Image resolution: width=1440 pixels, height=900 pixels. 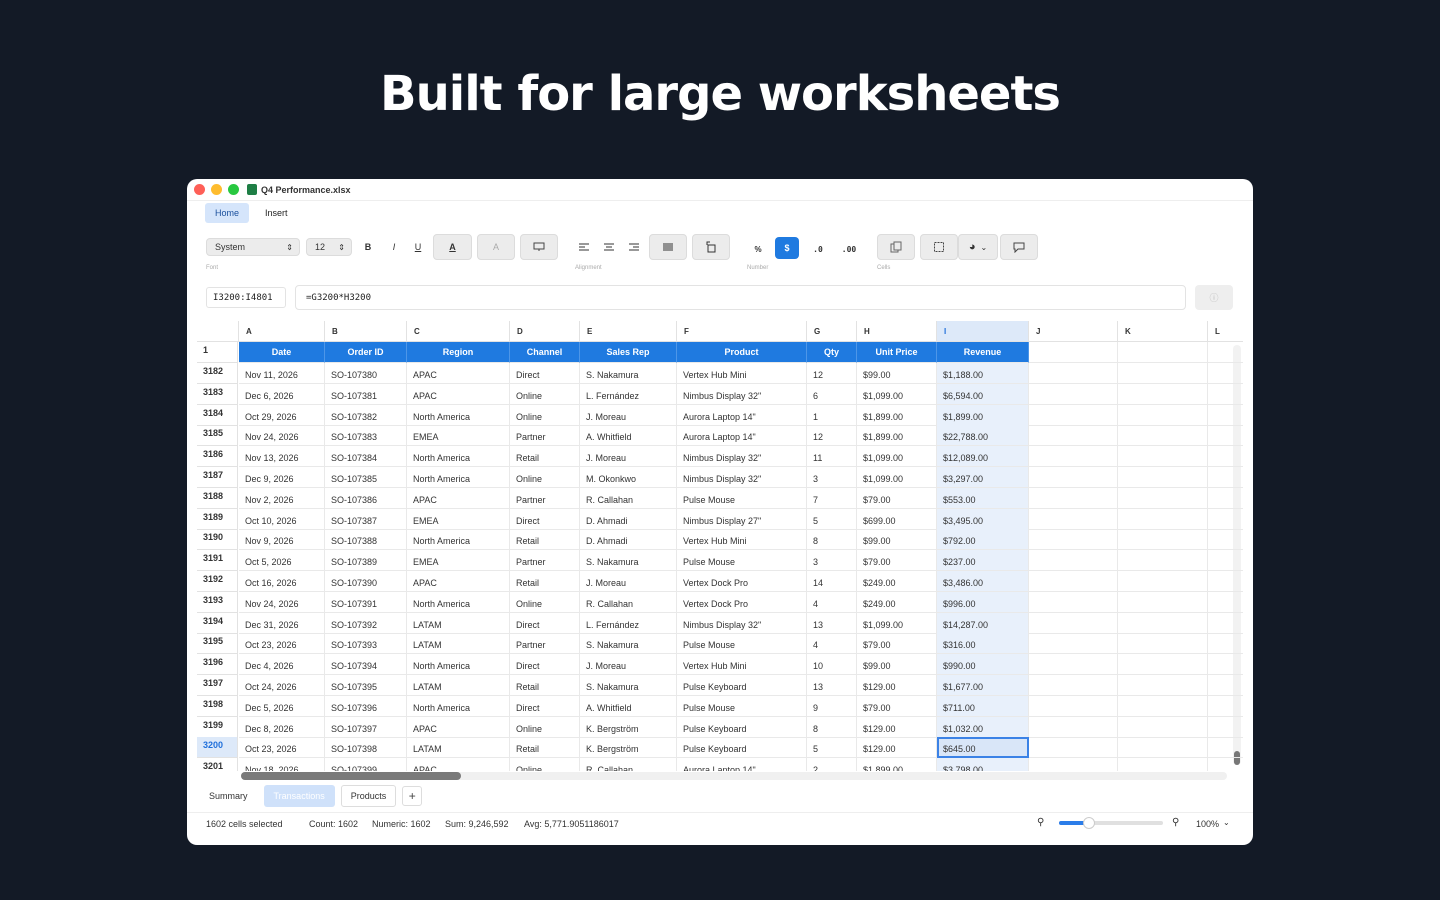 What do you see at coordinates (329, 247) in the screenshot?
I see `font-size-select: 12 ⇕` at bounding box center [329, 247].